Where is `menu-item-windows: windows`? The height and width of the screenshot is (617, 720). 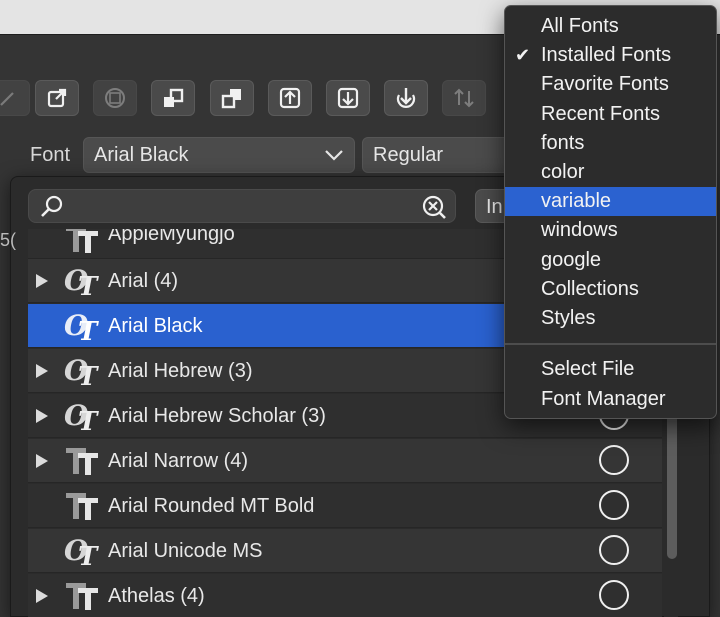
menu-item-windows: windows is located at coordinates (610, 230).